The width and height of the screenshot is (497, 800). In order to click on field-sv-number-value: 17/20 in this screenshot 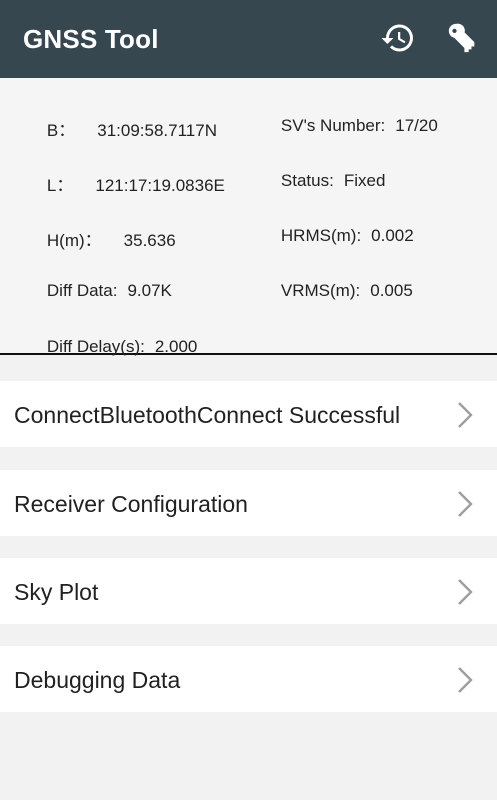, I will do `click(416, 125)`.